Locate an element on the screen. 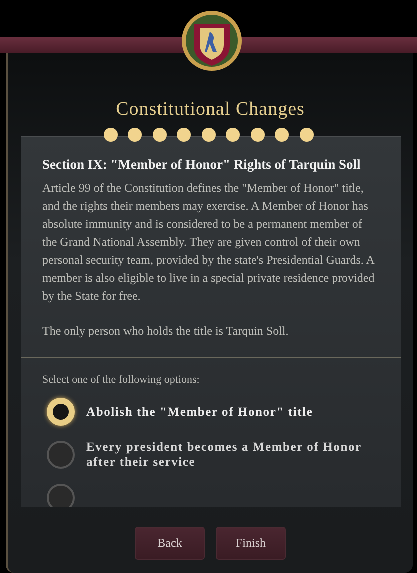 Image resolution: width=417 pixels, height=573 pixels. section-paragraph: The only person who holds the title is Tarquin Soll. is located at coordinates (166, 331).